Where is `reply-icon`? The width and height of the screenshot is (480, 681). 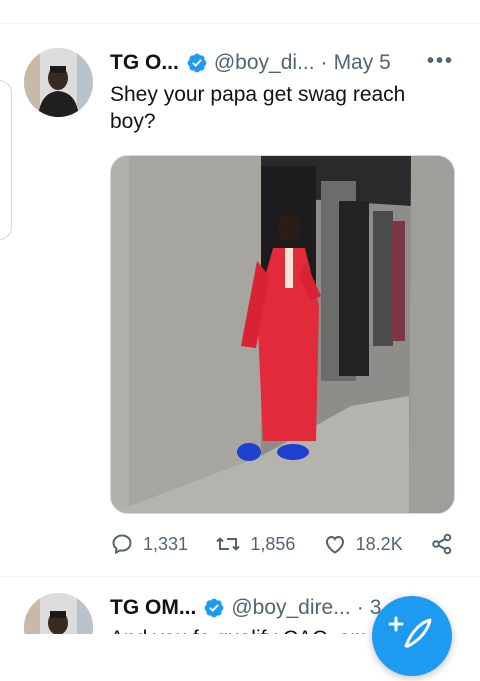
reply-icon is located at coordinates (122, 544).